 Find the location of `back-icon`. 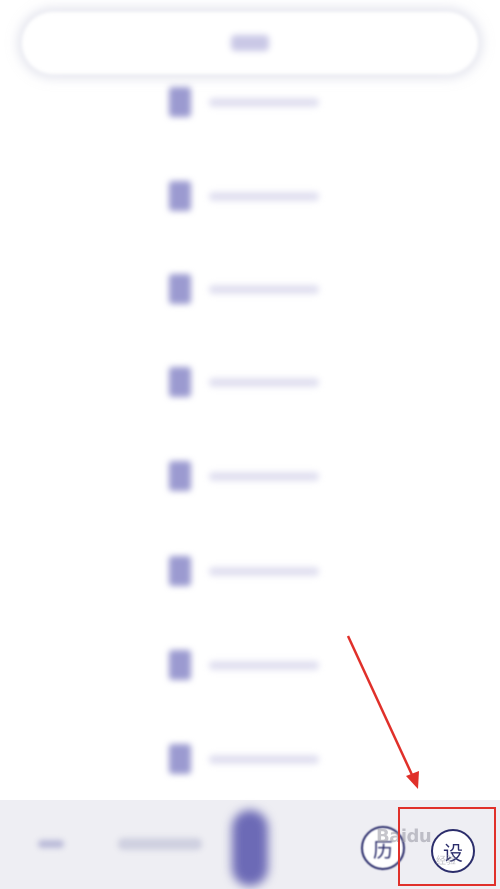

back-icon is located at coordinates (50, 844).